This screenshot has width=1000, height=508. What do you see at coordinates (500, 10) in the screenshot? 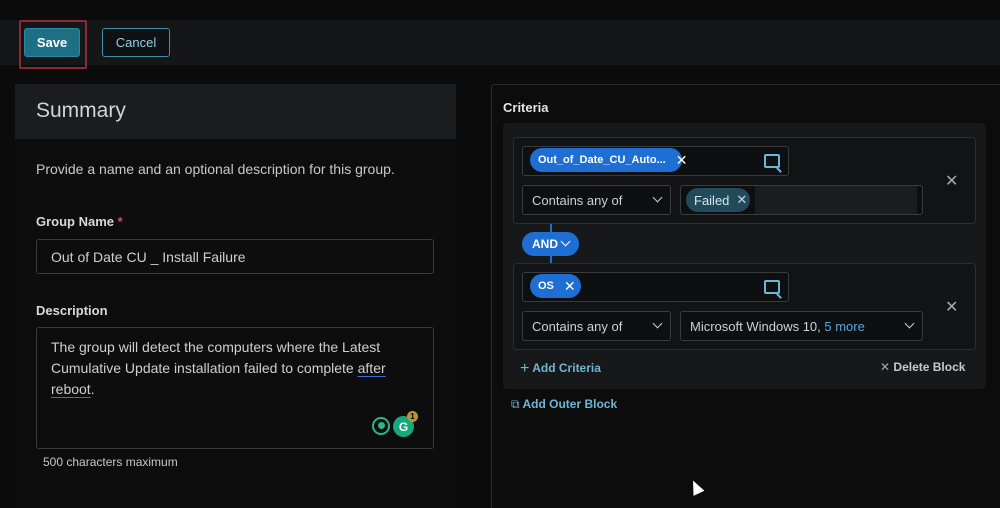
I see `top-strip` at bounding box center [500, 10].